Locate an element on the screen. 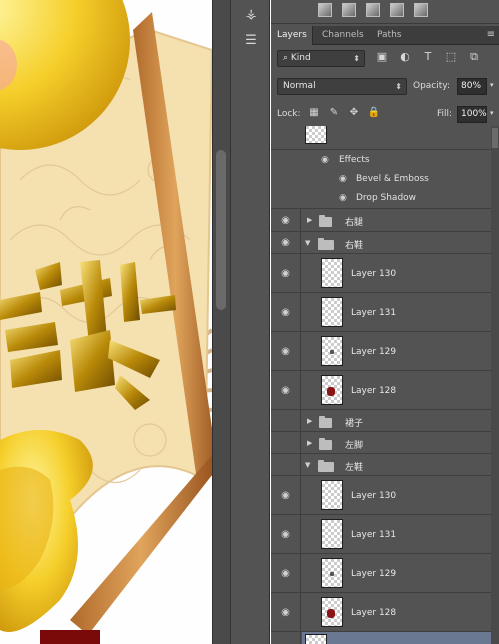  canvas-scroll-thumb is located at coordinates (221, 230).